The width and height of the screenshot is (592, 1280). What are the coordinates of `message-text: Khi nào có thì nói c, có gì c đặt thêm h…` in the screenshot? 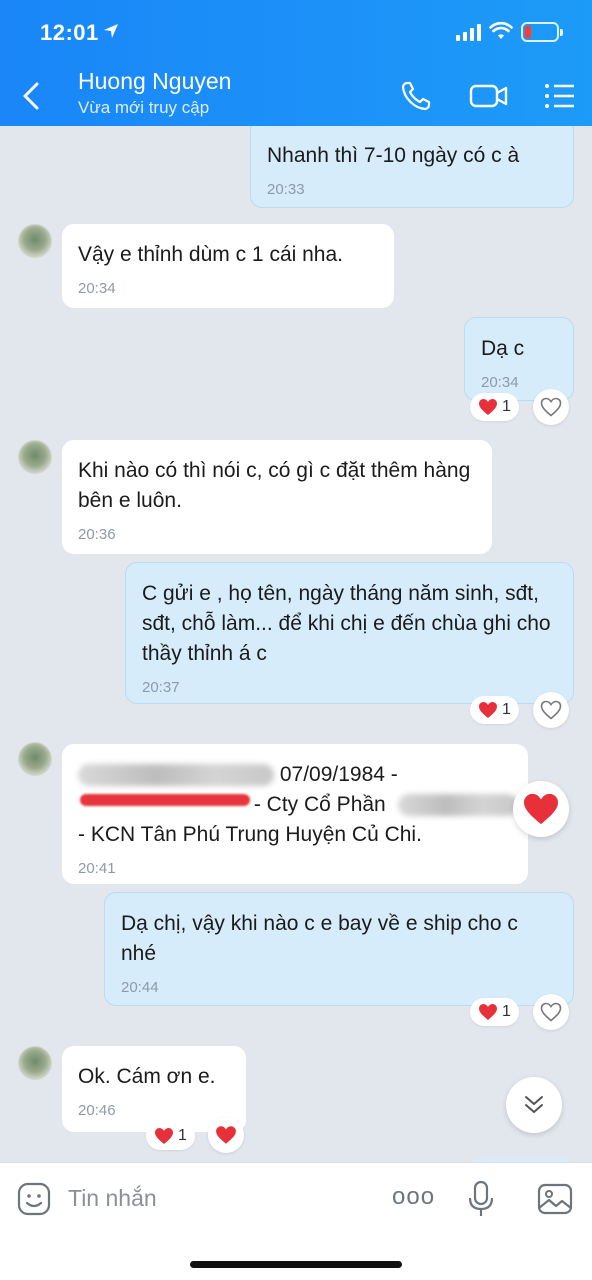 It's located at (274, 485).